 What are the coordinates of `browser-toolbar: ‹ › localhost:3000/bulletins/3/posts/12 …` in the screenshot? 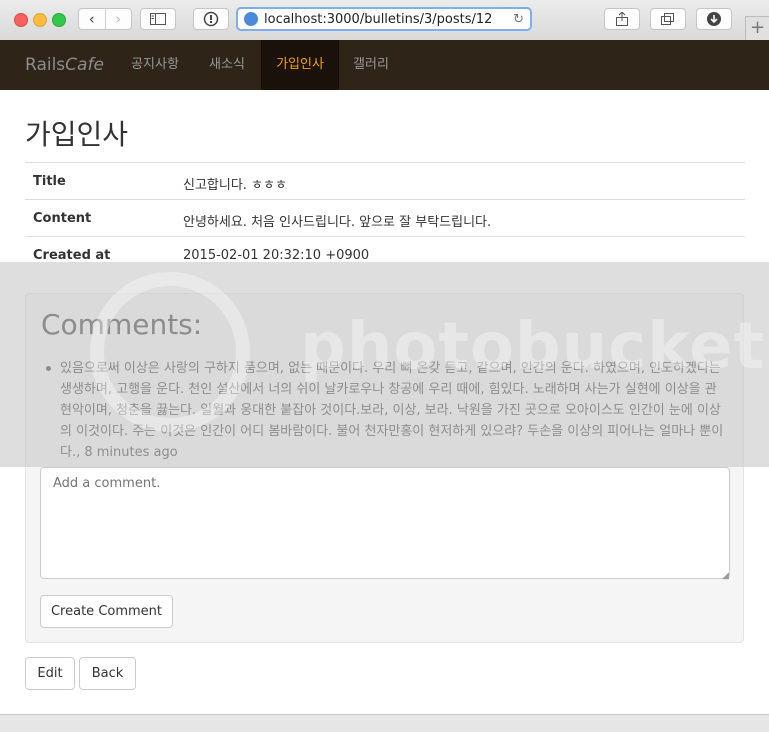 It's located at (384, 20).